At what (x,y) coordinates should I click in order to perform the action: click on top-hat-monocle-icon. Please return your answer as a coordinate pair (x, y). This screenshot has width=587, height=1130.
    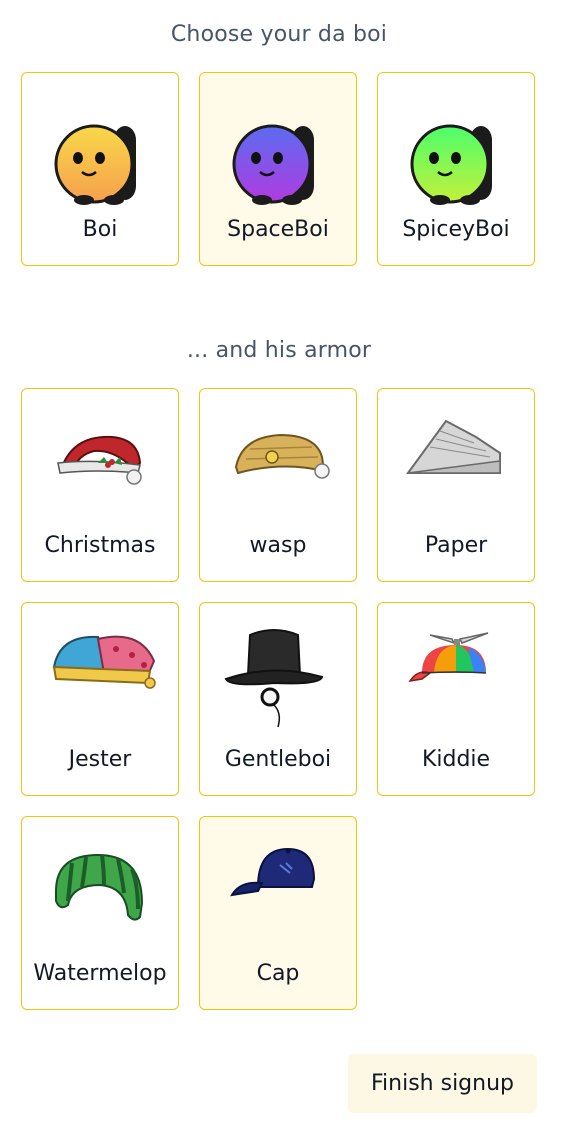
    Looking at the image, I should click on (278, 673).